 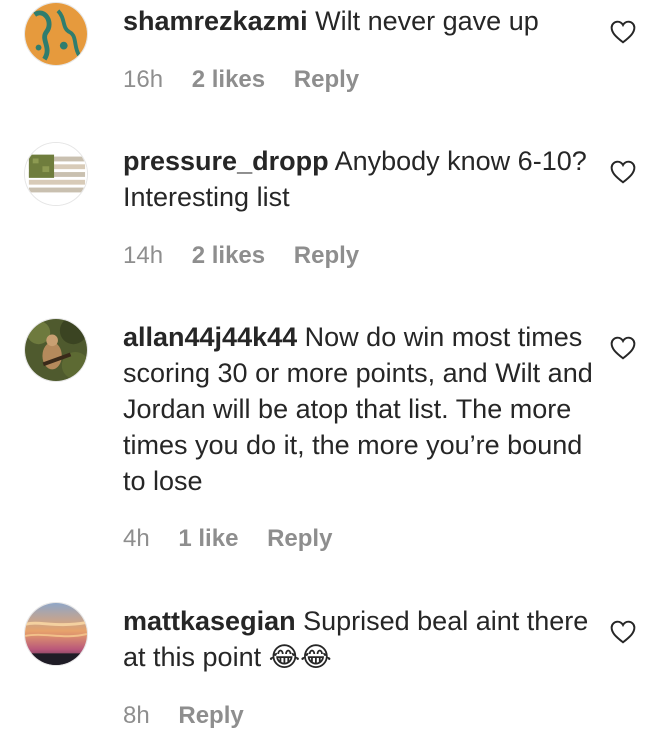 I want to click on comment-body: Wilt never gave up, so click(x=427, y=21).